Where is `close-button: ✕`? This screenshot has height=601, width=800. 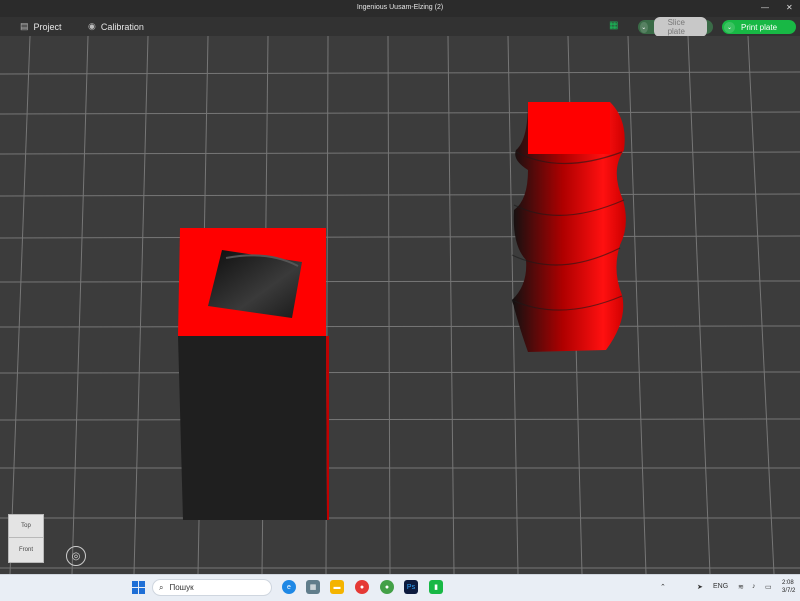 close-button: ✕ is located at coordinates (789, 7).